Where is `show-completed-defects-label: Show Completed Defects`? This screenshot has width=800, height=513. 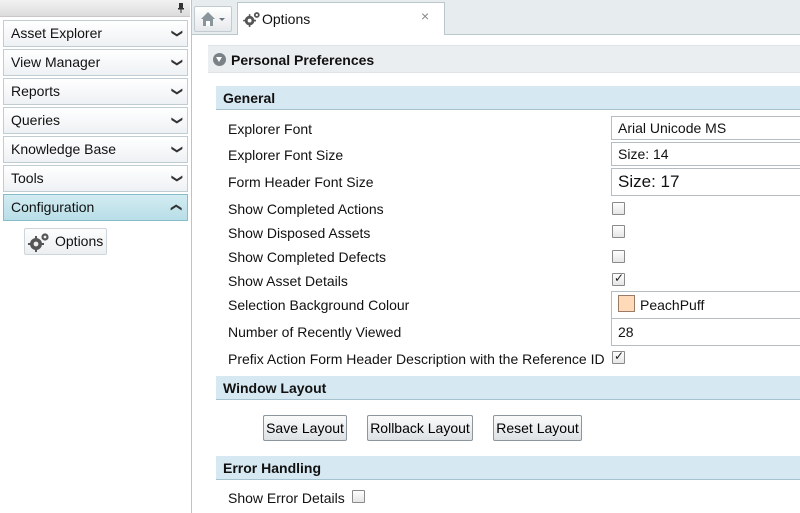 show-completed-defects-label: Show Completed Defects is located at coordinates (307, 257).